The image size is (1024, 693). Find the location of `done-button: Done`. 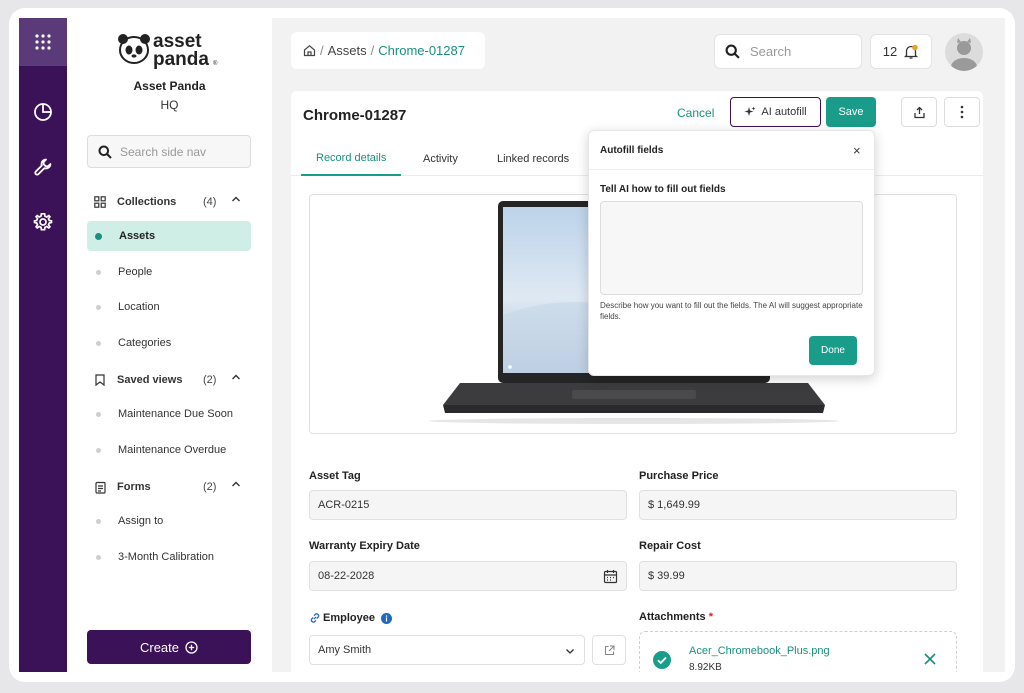

done-button: Done is located at coordinates (833, 350).